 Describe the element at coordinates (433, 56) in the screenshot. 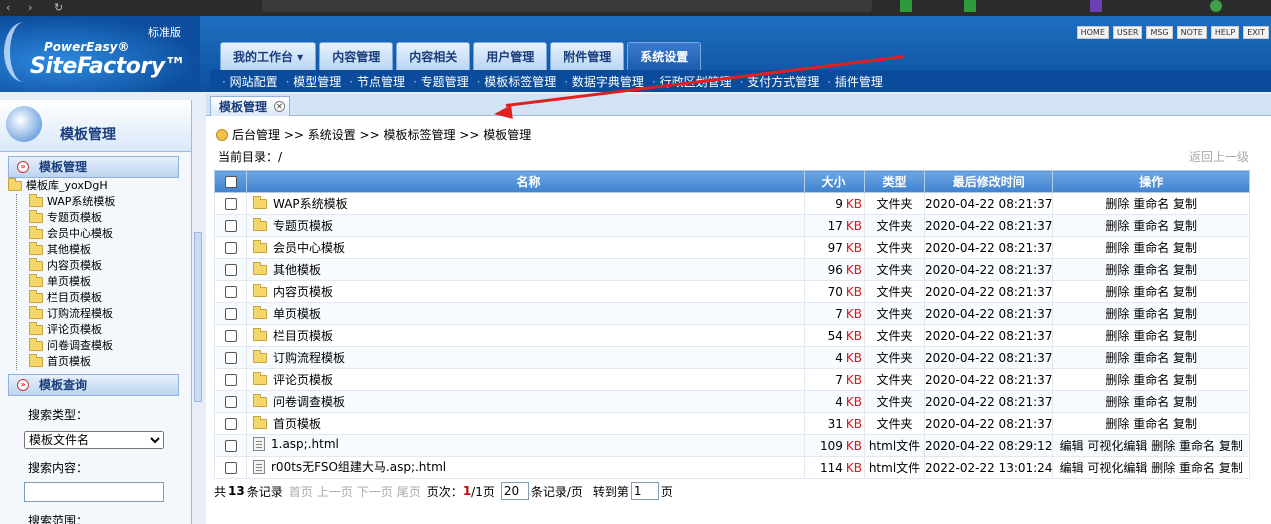

I see `tab-content-related: 内容相关` at that location.